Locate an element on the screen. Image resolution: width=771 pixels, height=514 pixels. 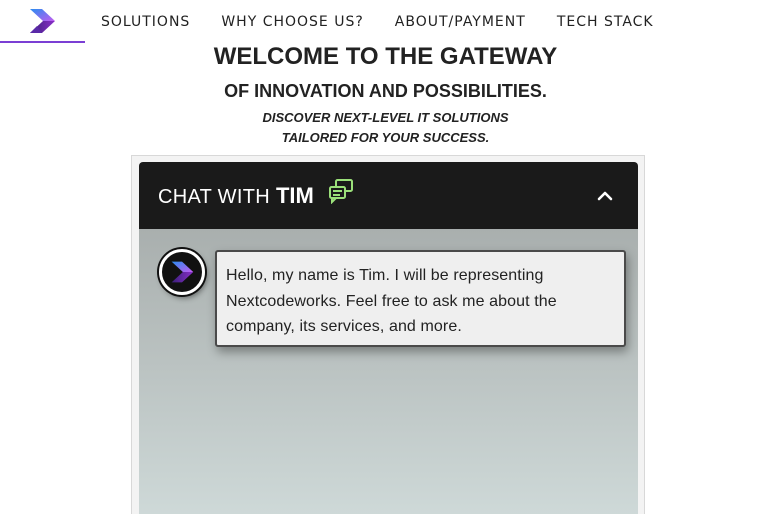
nextcodeworks-logo-icon is located at coordinates (42, 21).